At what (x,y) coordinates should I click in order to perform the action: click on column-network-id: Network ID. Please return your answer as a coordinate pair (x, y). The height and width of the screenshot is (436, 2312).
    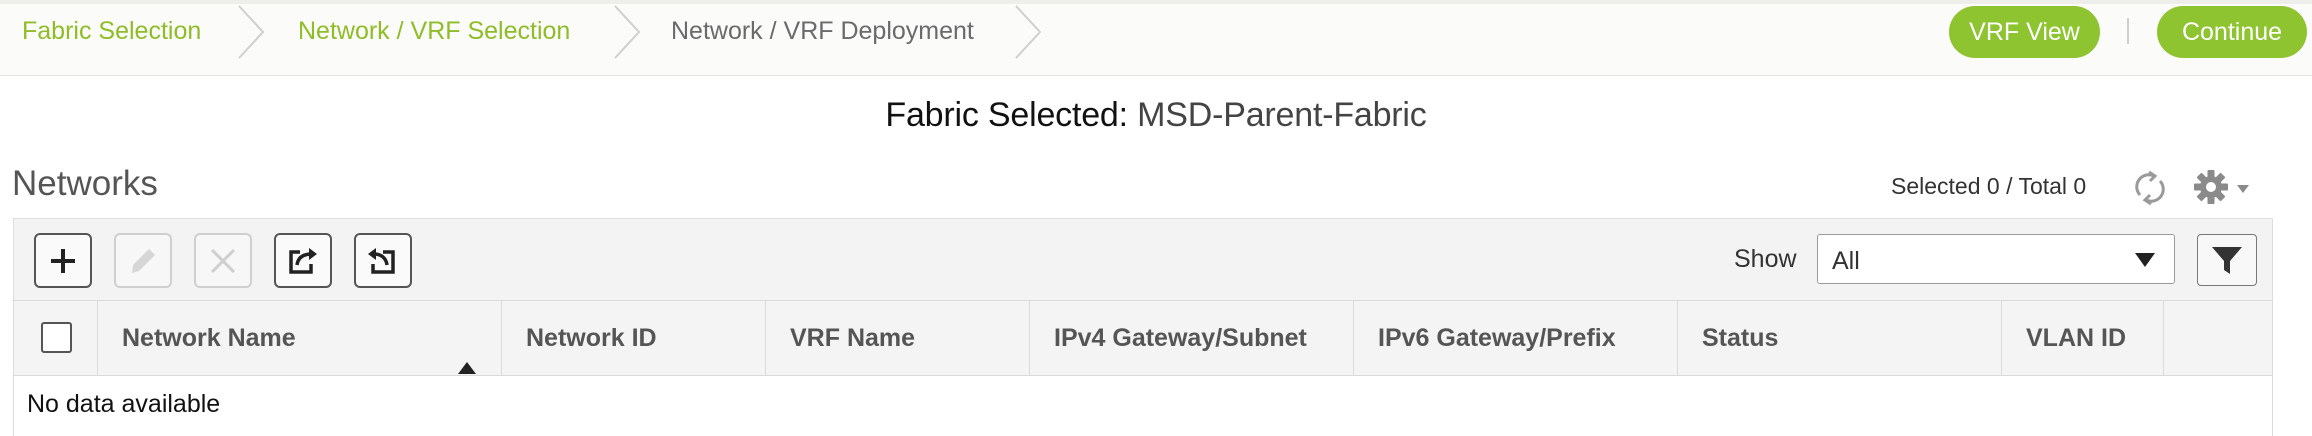
    Looking at the image, I should click on (634, 338).